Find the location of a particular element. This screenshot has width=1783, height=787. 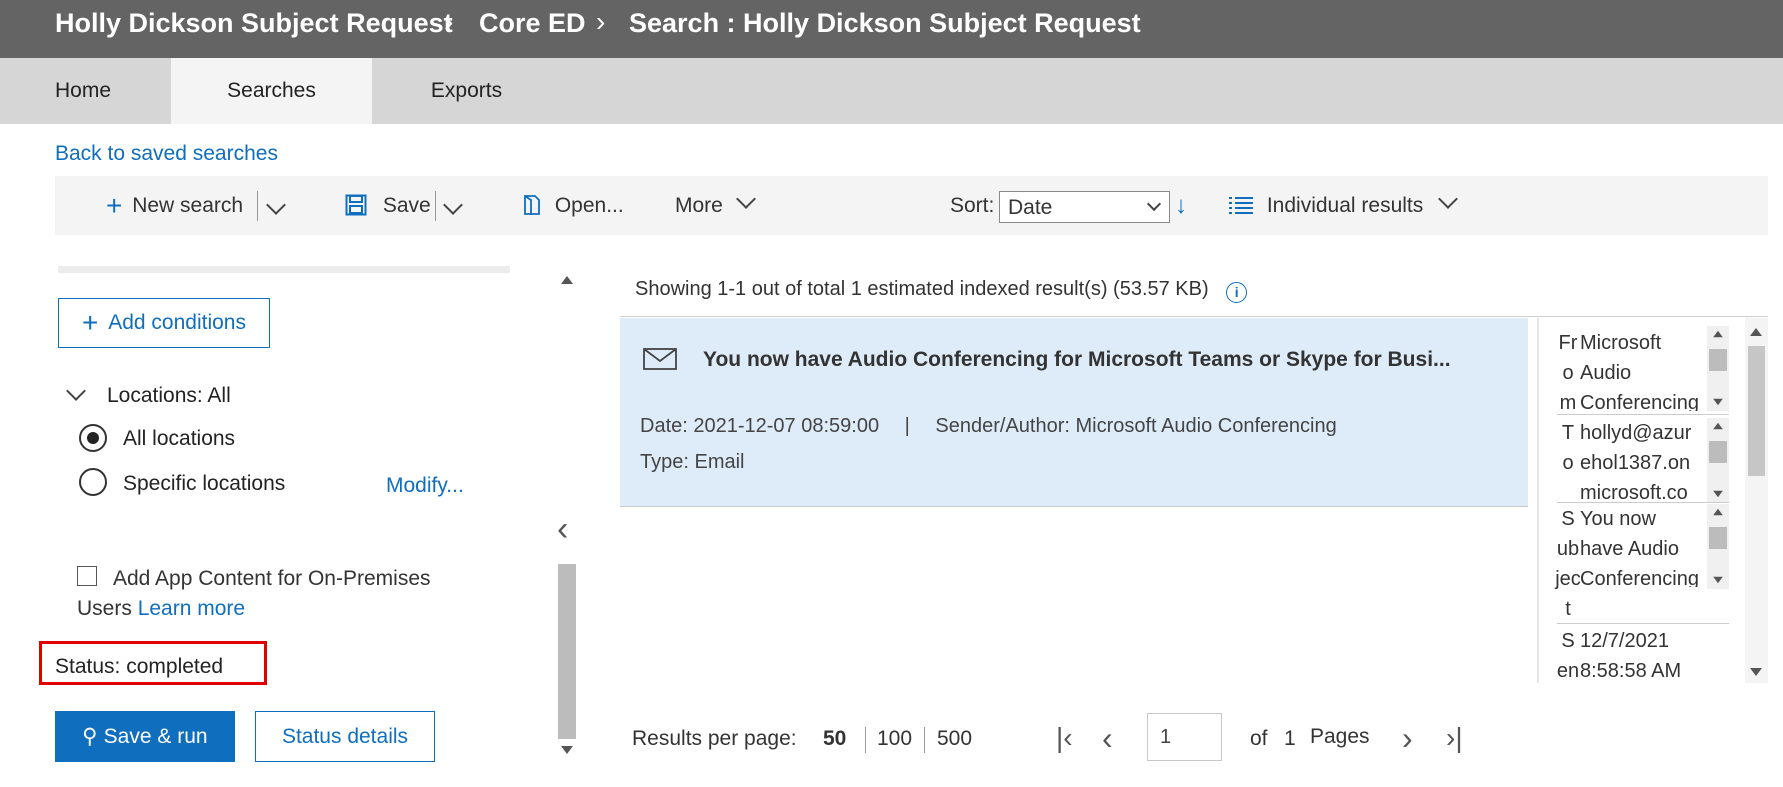

all-locations-radio is located at coordinates (93, 438).